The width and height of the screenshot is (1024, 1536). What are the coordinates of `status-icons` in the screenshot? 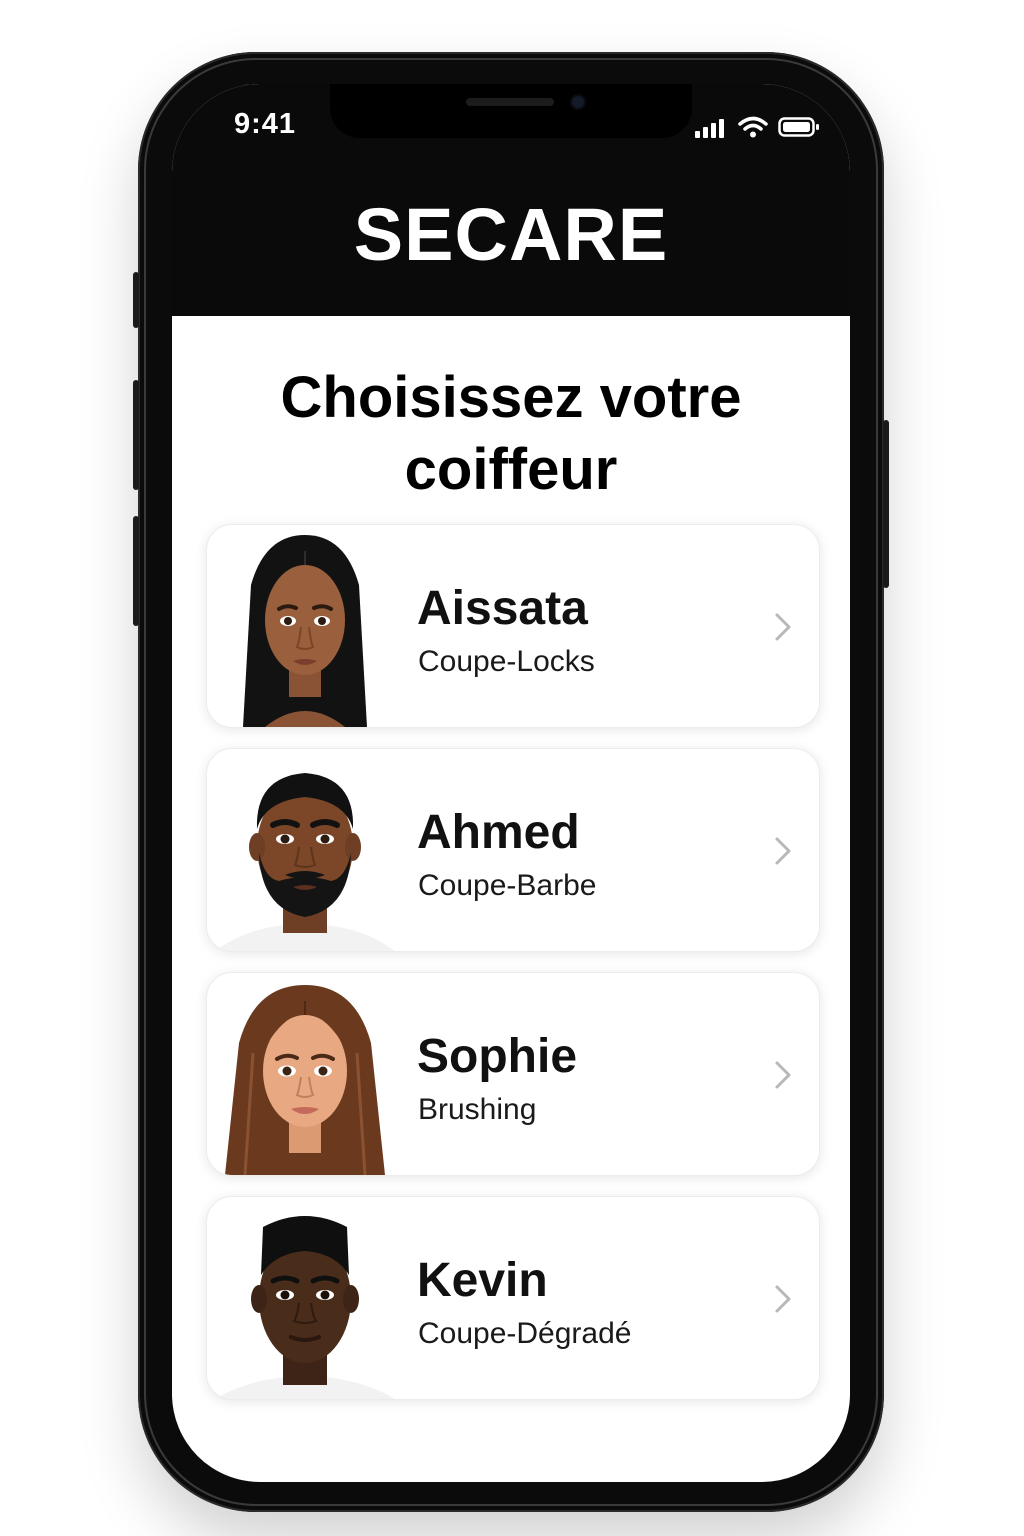 It's located at (757, 126).